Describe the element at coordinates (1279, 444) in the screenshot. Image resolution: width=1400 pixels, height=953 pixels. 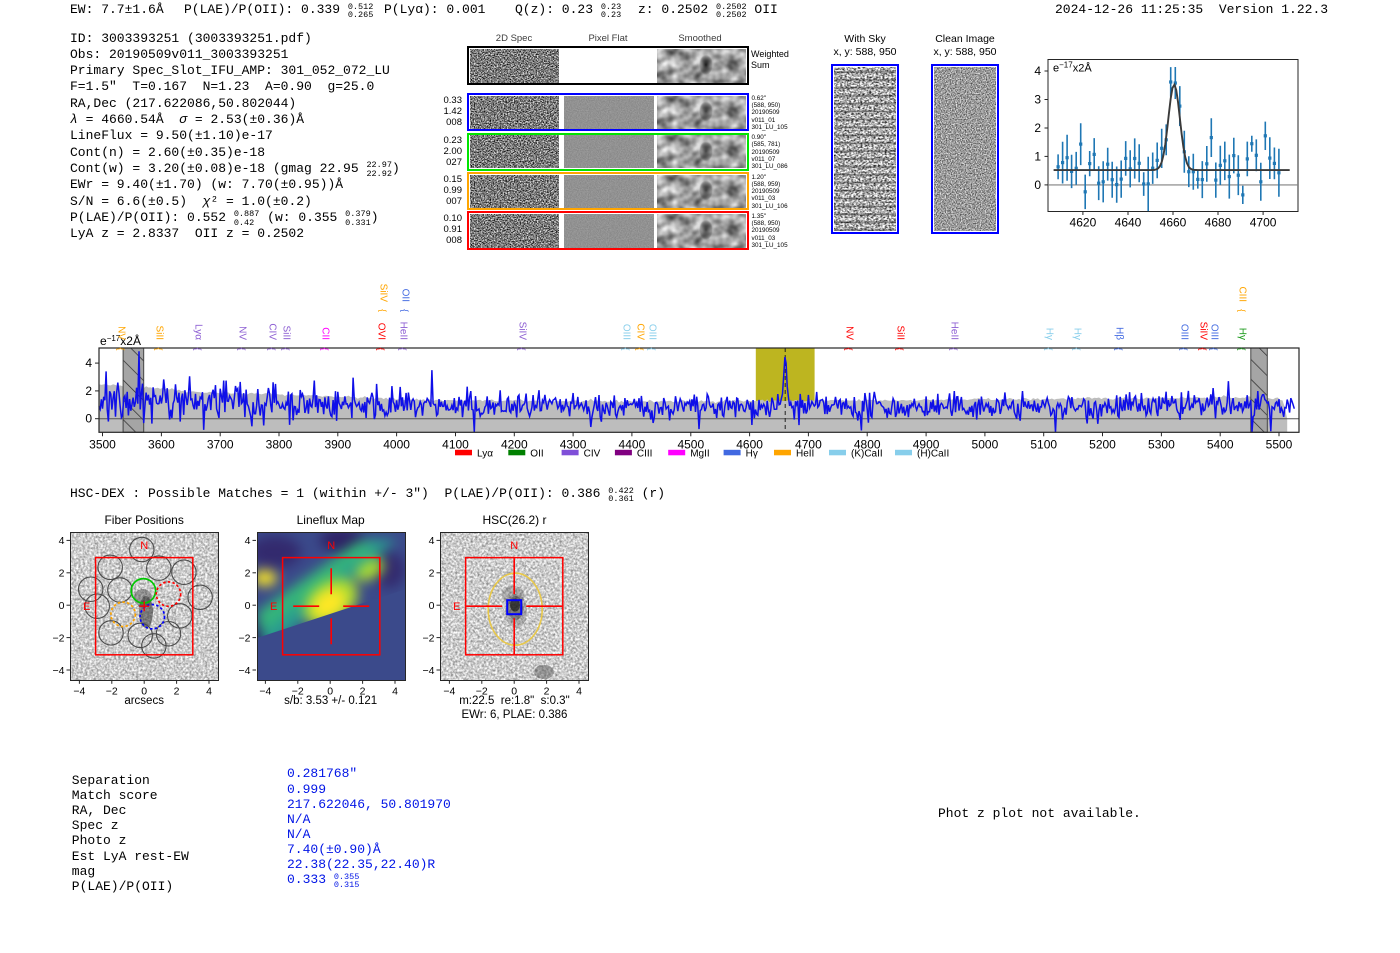
I see `svg-text: 5500` at that location.